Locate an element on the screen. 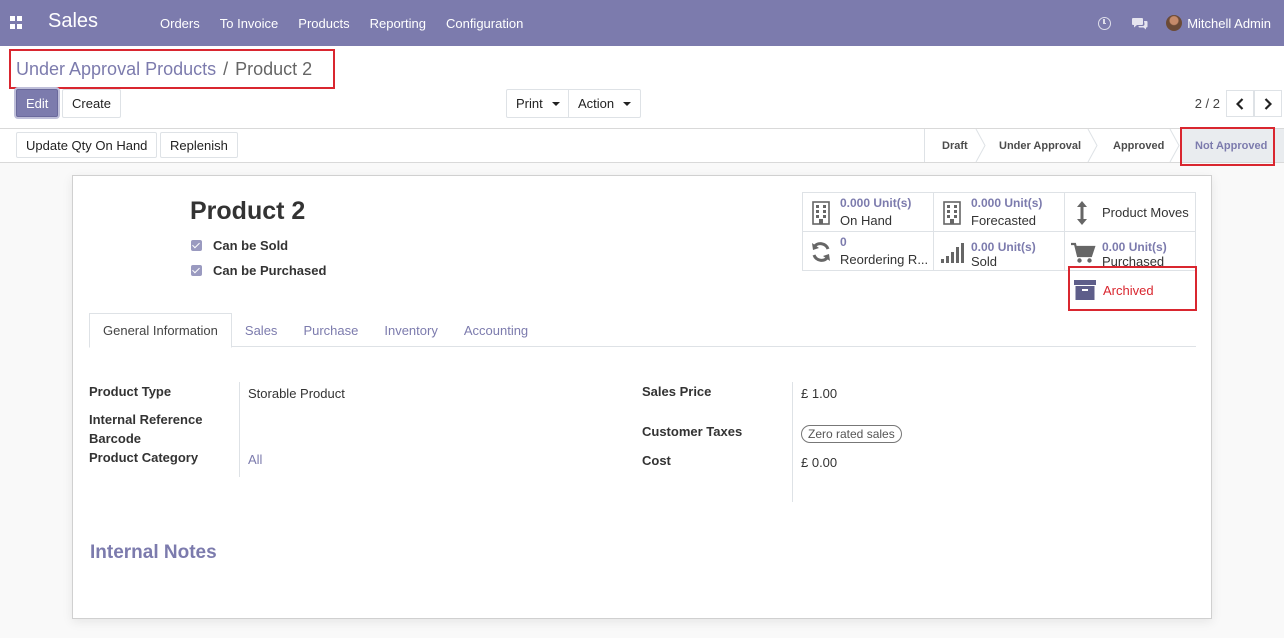 This screenshot has width=1284, height=638. purchased-value: 0.00 Unit(s) is located at coordinates (1134, 247).